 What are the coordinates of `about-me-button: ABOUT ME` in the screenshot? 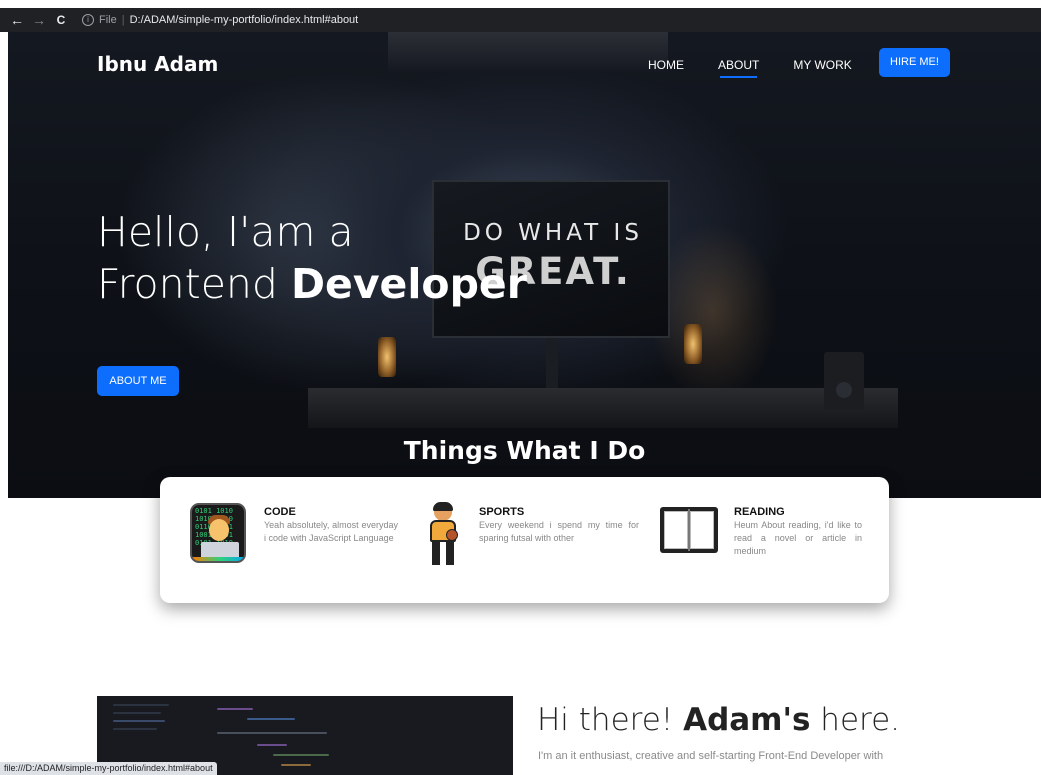 It's located at (138, 381).